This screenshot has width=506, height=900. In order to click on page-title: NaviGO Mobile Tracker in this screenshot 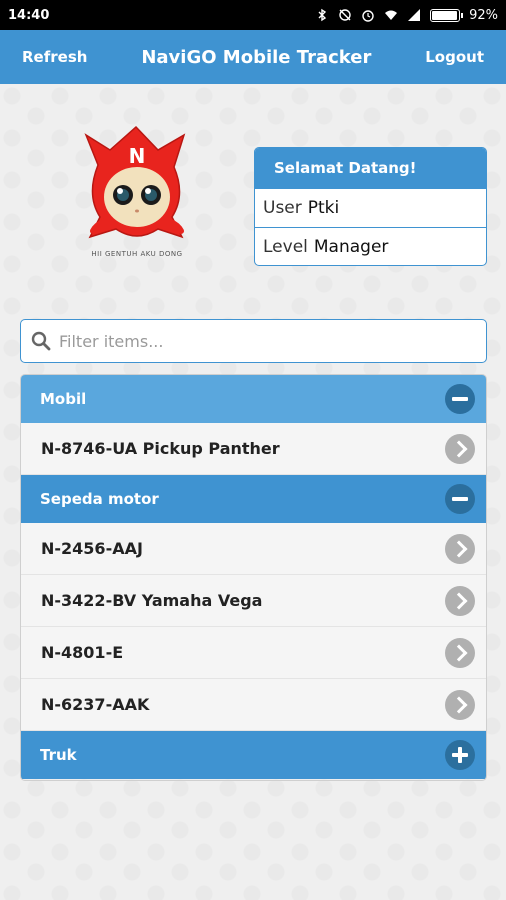, I will do `click(256, 57)`.